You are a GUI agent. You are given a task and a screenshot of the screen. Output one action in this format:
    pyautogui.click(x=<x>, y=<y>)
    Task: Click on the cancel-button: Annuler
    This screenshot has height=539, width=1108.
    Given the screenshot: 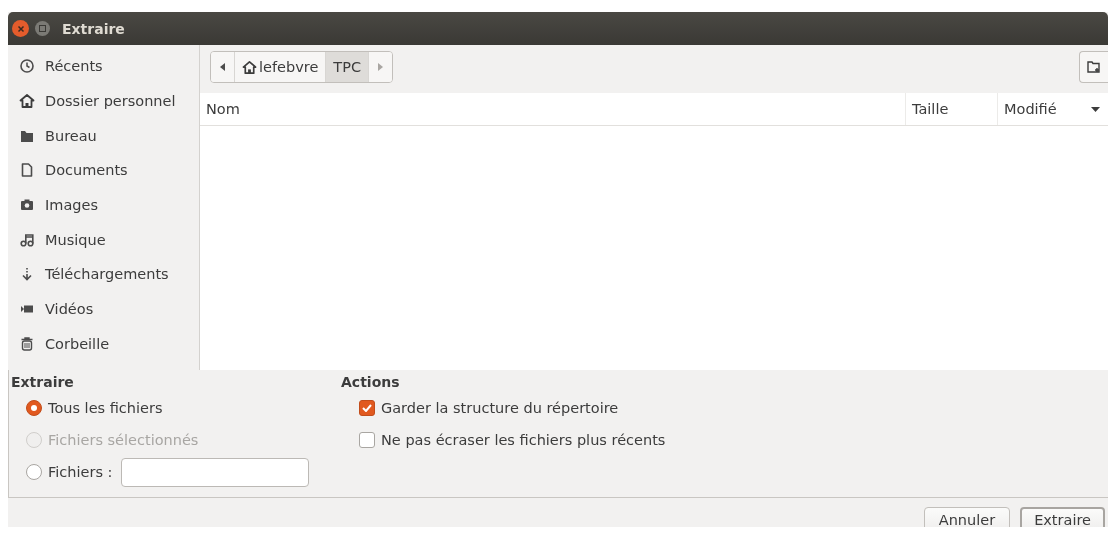 What is the action you would take?
    pyautogui.click(x=967, y=517)
    